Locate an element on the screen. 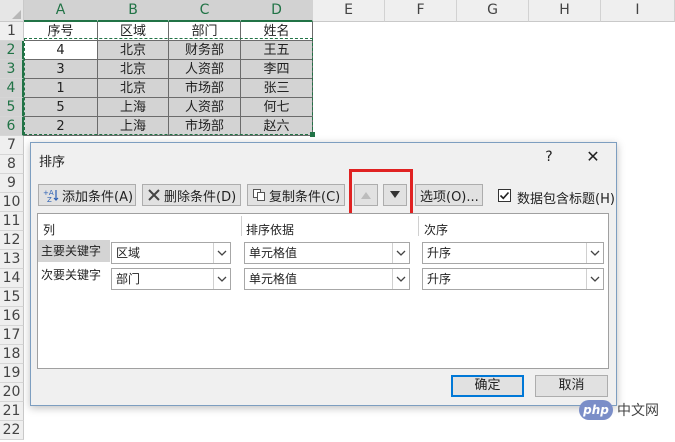 The width and height of the screenshot is (675, 442). table-cell: 5 is located at coordinates (61, 107).